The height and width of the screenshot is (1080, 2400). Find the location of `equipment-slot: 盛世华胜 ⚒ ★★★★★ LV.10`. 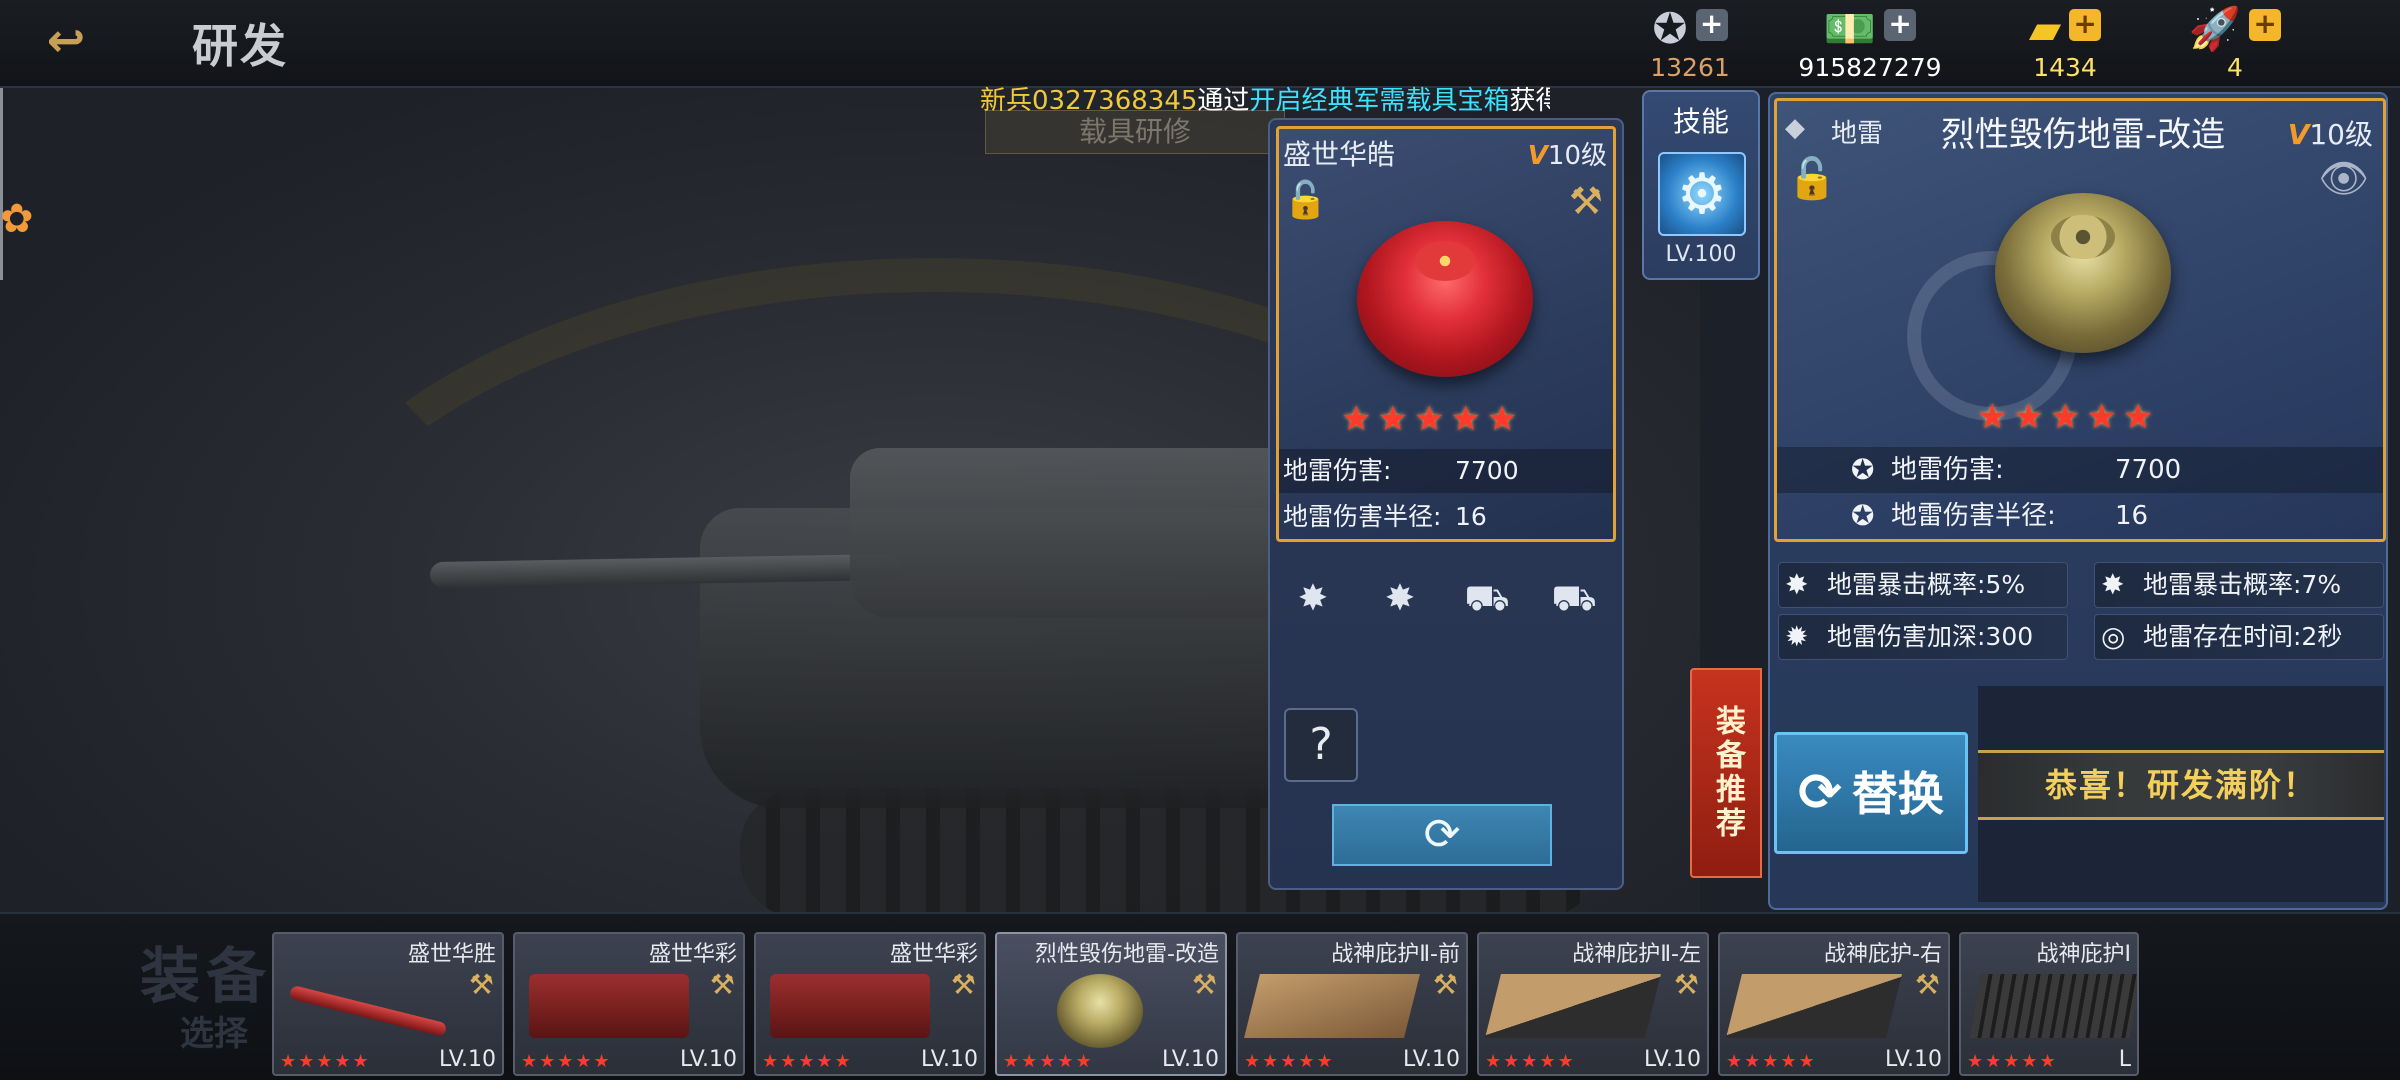

equipment-slot: 盛世华胜 ⚒ ★★★★★ LV.10 is located at coordinates (388, 1004).